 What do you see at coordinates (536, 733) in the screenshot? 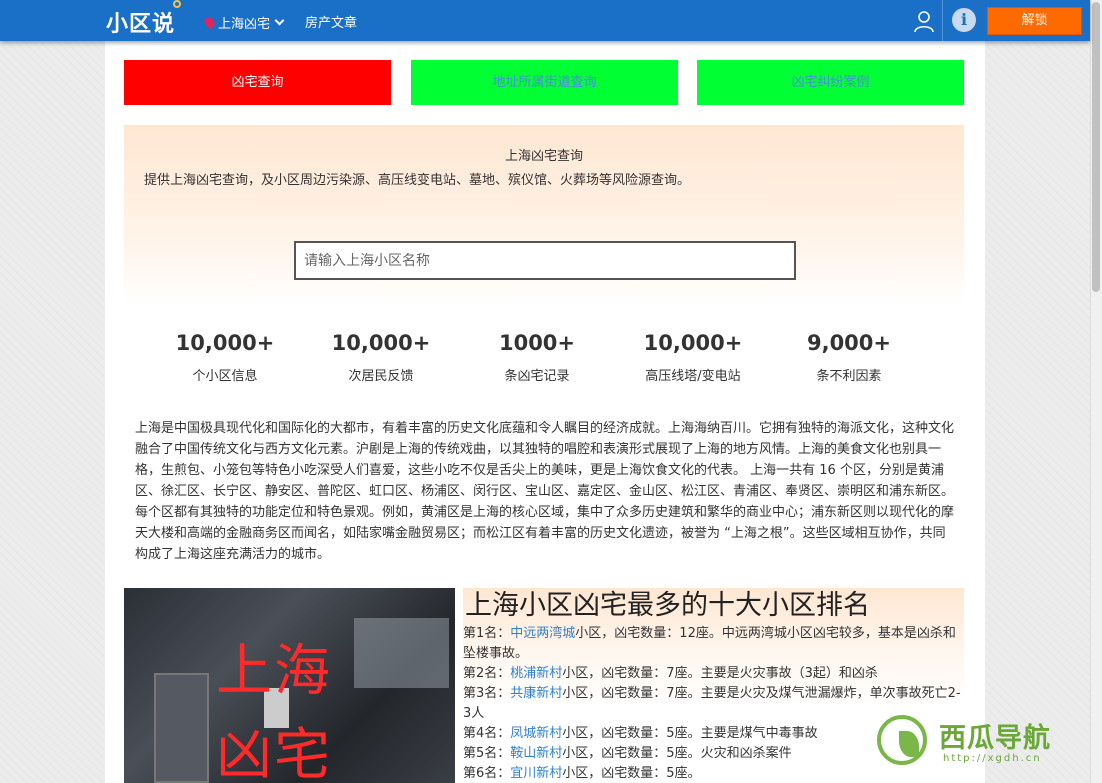
I see `community-link: 凤城新村` at bounding box center [536, 733].